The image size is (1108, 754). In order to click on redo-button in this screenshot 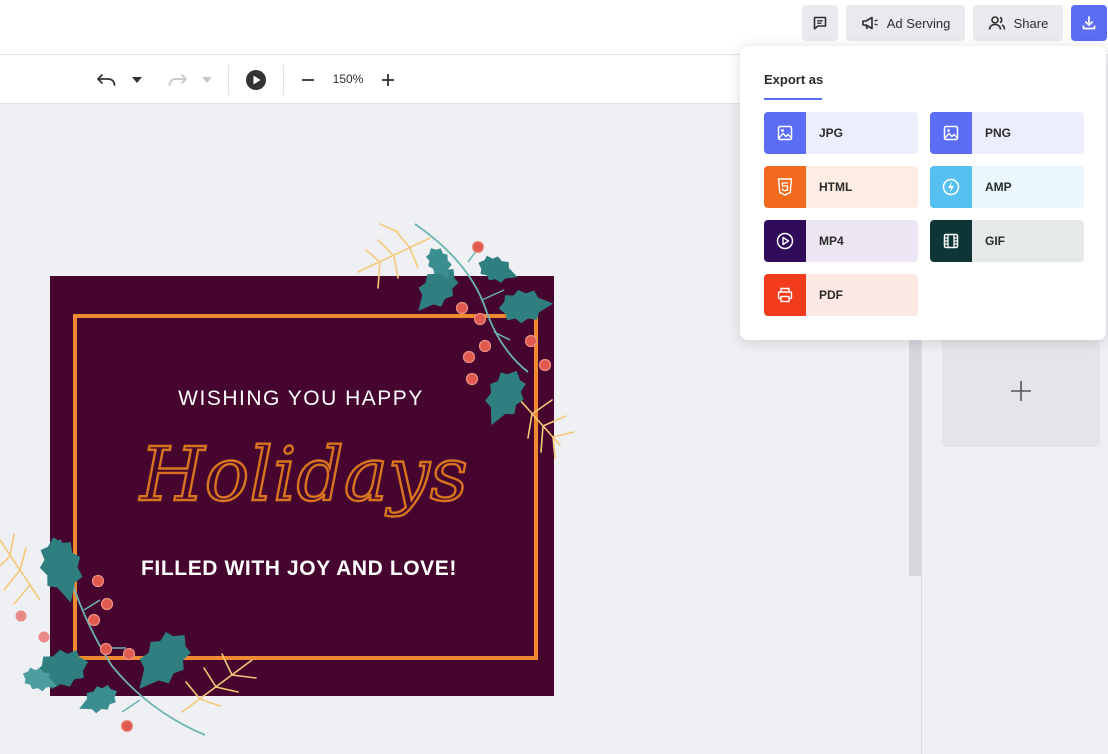, I will do `click(177, 80)`.